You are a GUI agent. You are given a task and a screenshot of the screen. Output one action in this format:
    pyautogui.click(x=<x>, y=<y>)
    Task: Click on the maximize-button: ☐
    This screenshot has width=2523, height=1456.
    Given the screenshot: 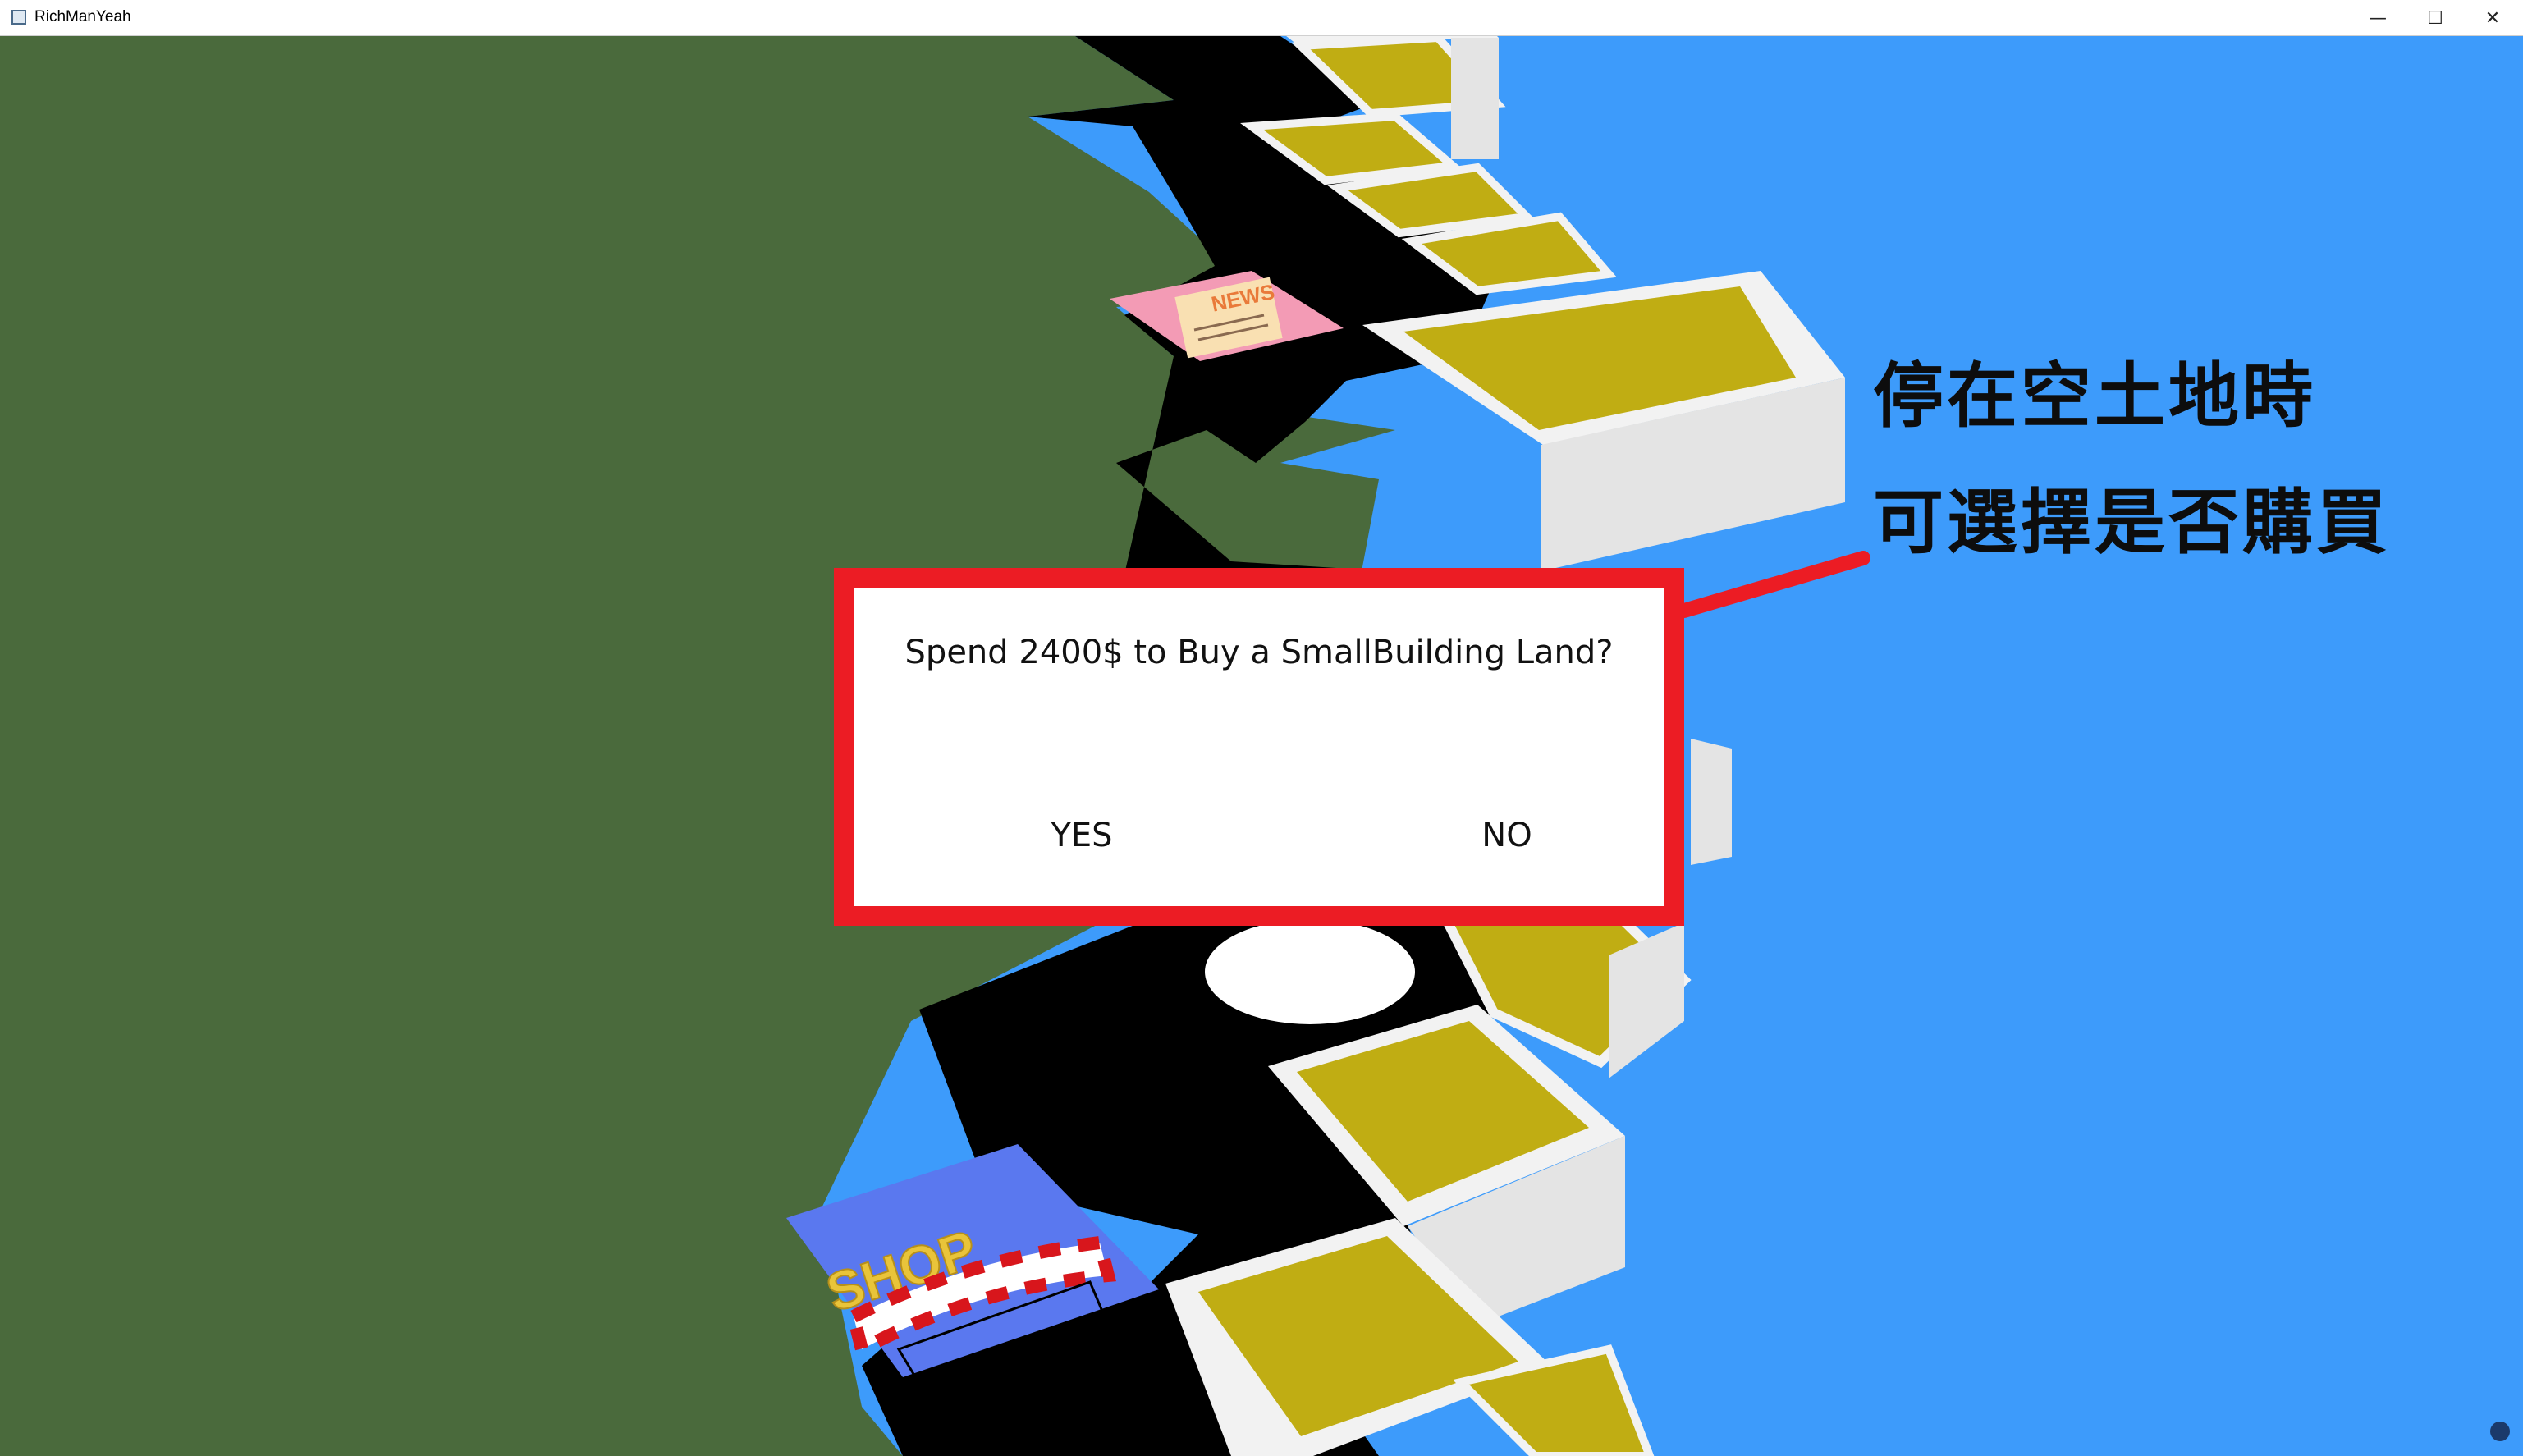 What is the action you would take?
    pyautogui.click(x=2435, y=18)
    